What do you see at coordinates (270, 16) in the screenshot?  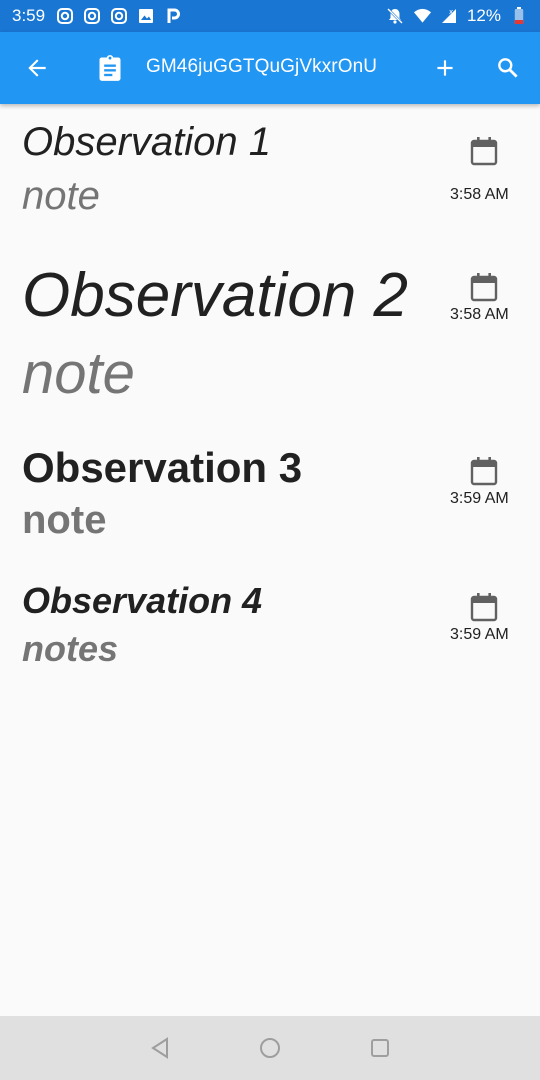 I see `status-bar: 3:59 x 12%` at bounding box center [270, 16].